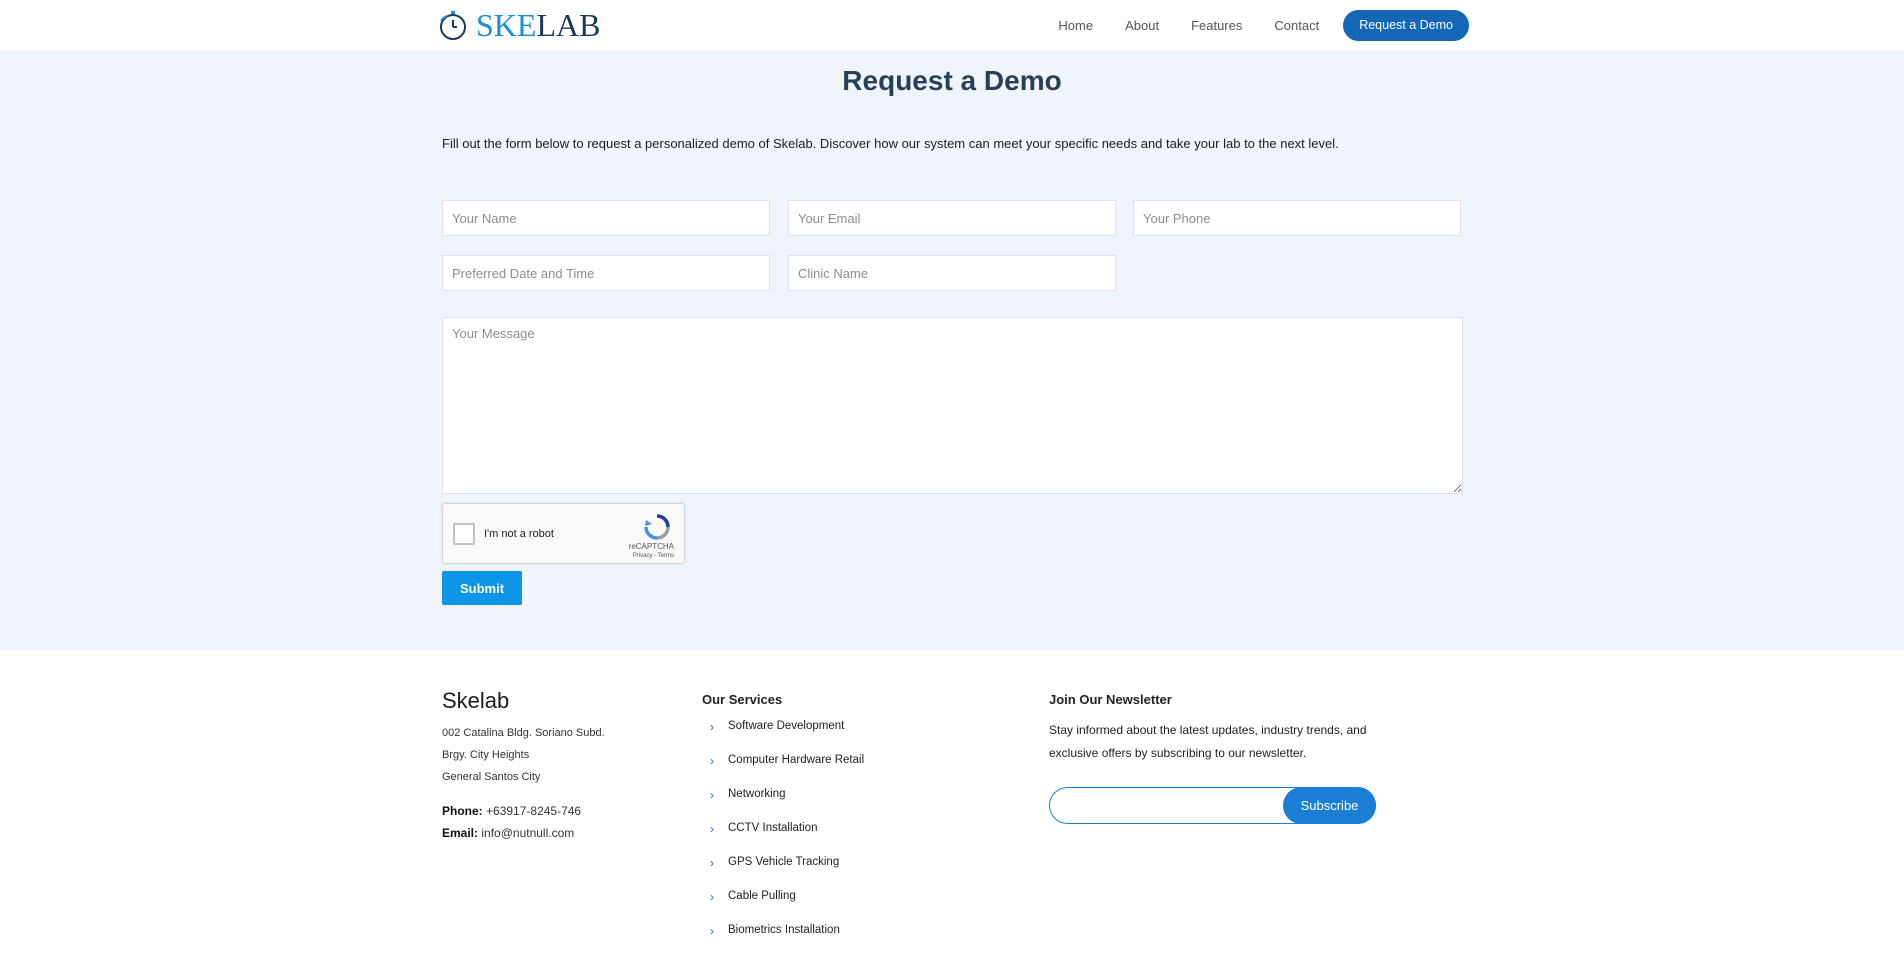  What do you see at coordinates (651, 546) in the screenshot?
I see `recaptcha-brand: reCAPTCHA` at bounding box center [651, 546].